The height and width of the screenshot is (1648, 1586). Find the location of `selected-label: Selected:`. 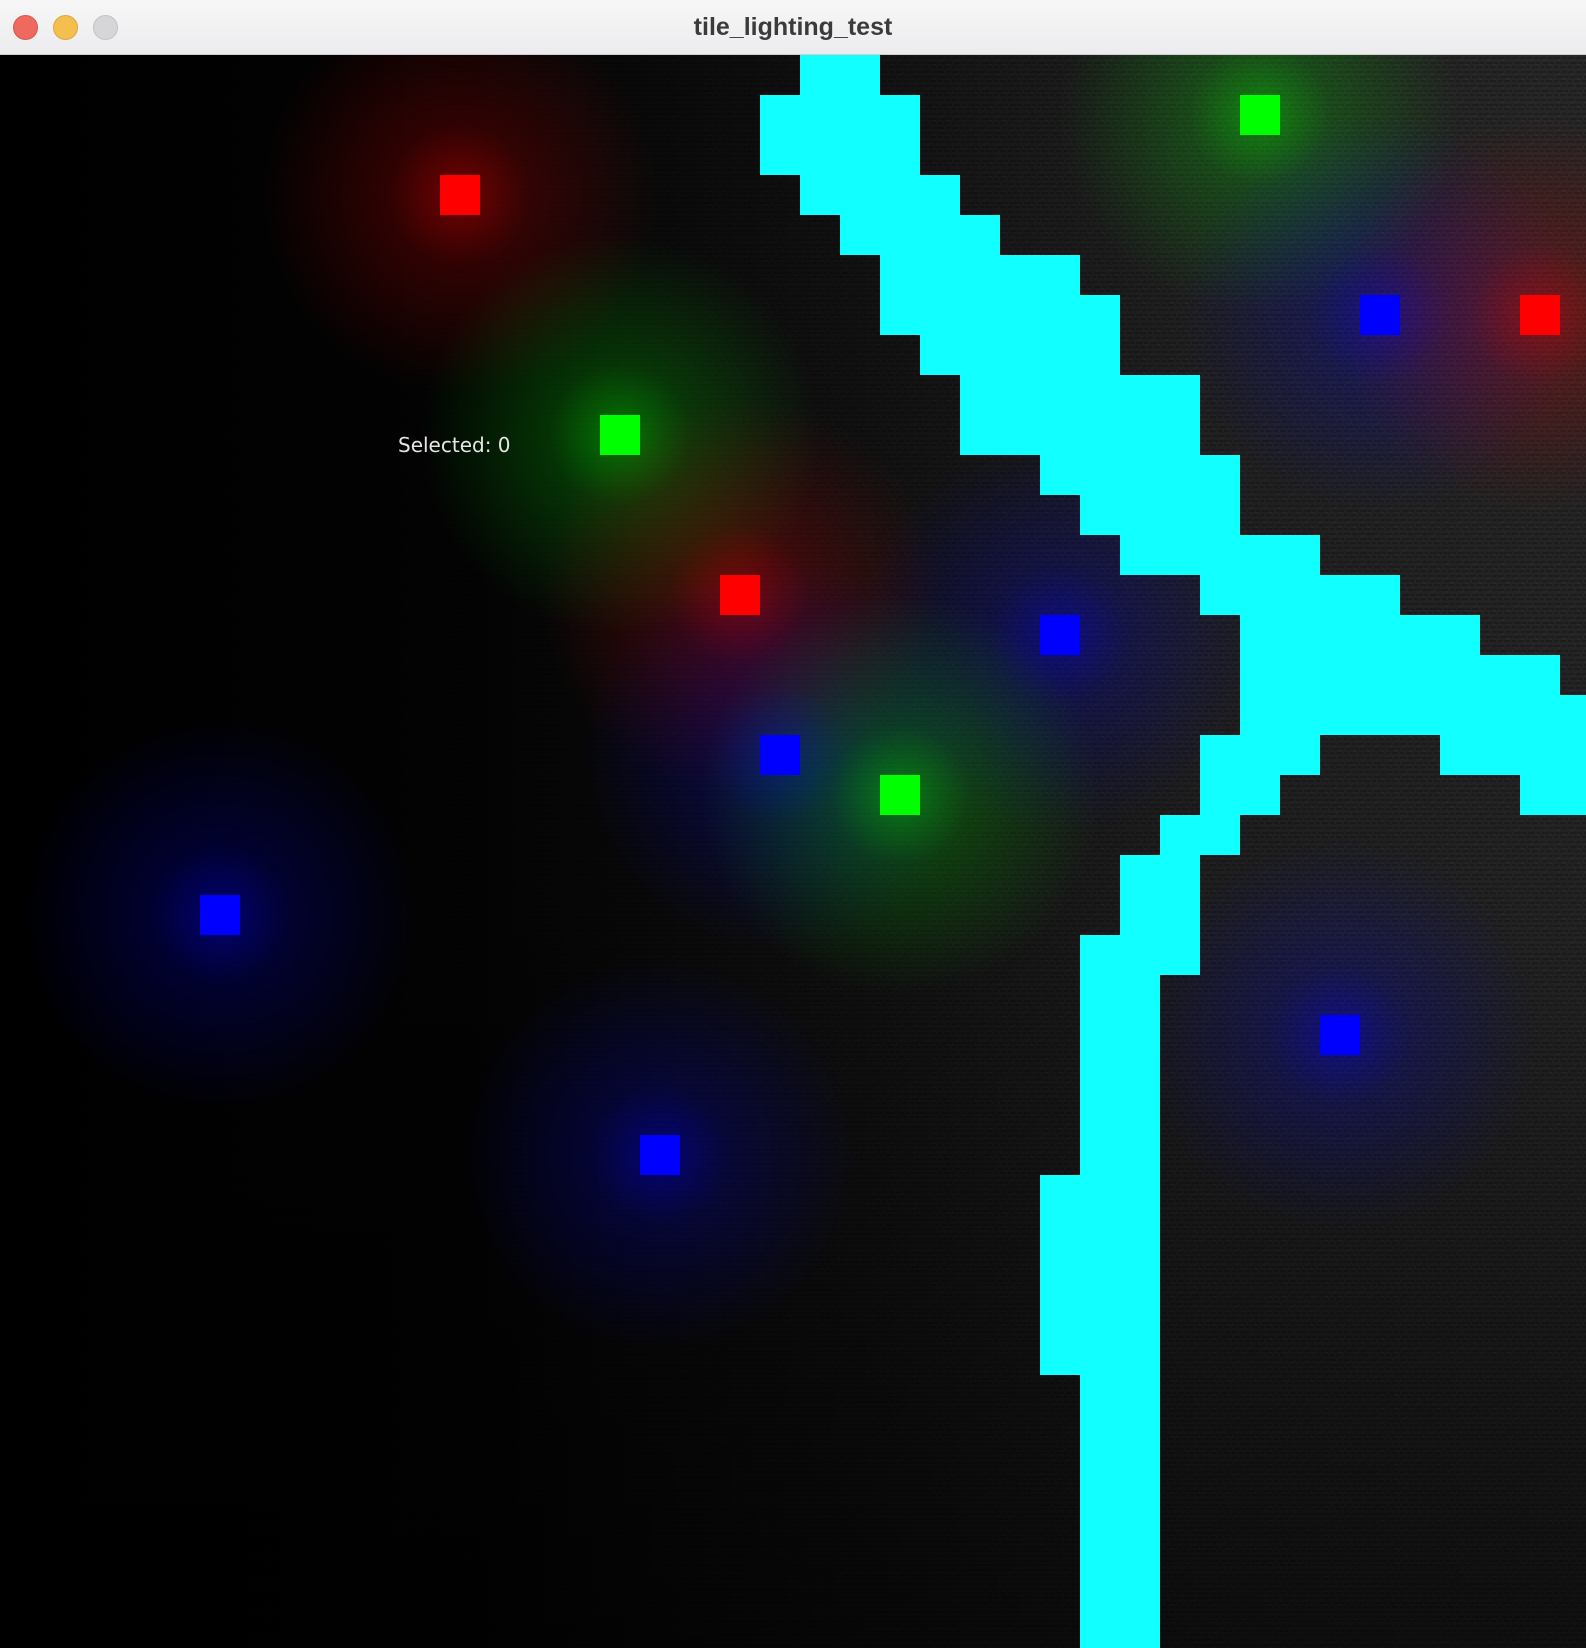

selected-label: Selected: is located at coordinates (445, 445).